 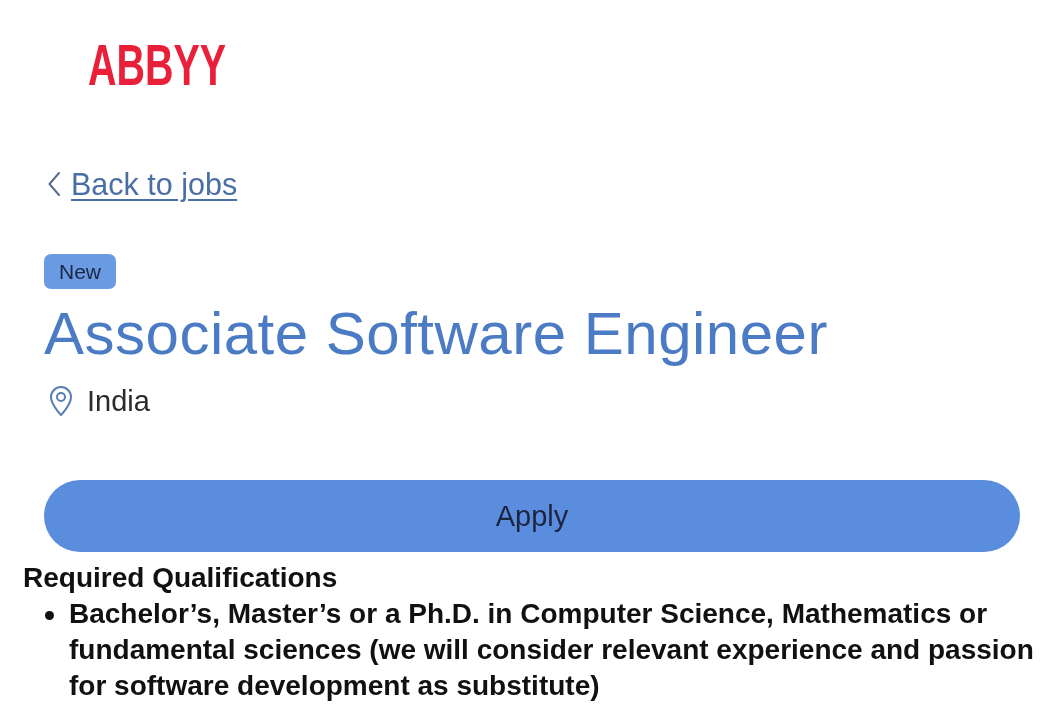 I want to click on job-title: Associate Software Engineer, so click(x=436, y=334).